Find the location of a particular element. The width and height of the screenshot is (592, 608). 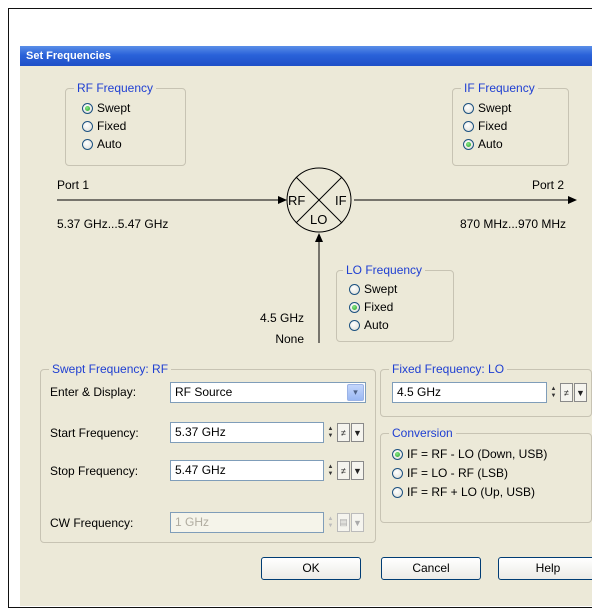

chevron-down-icon: ▾ is located at coordinates (355, 392).